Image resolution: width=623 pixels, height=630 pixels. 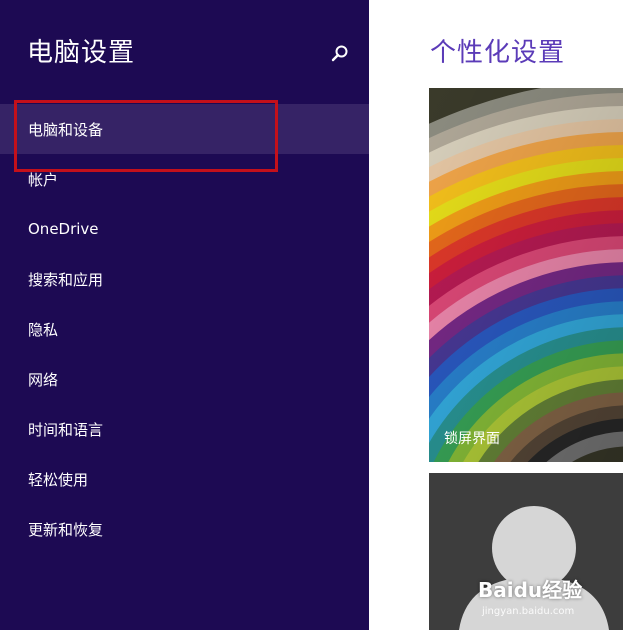 I want to click on sidebar-item-label: OneDrive, so click(x=63, y=229).